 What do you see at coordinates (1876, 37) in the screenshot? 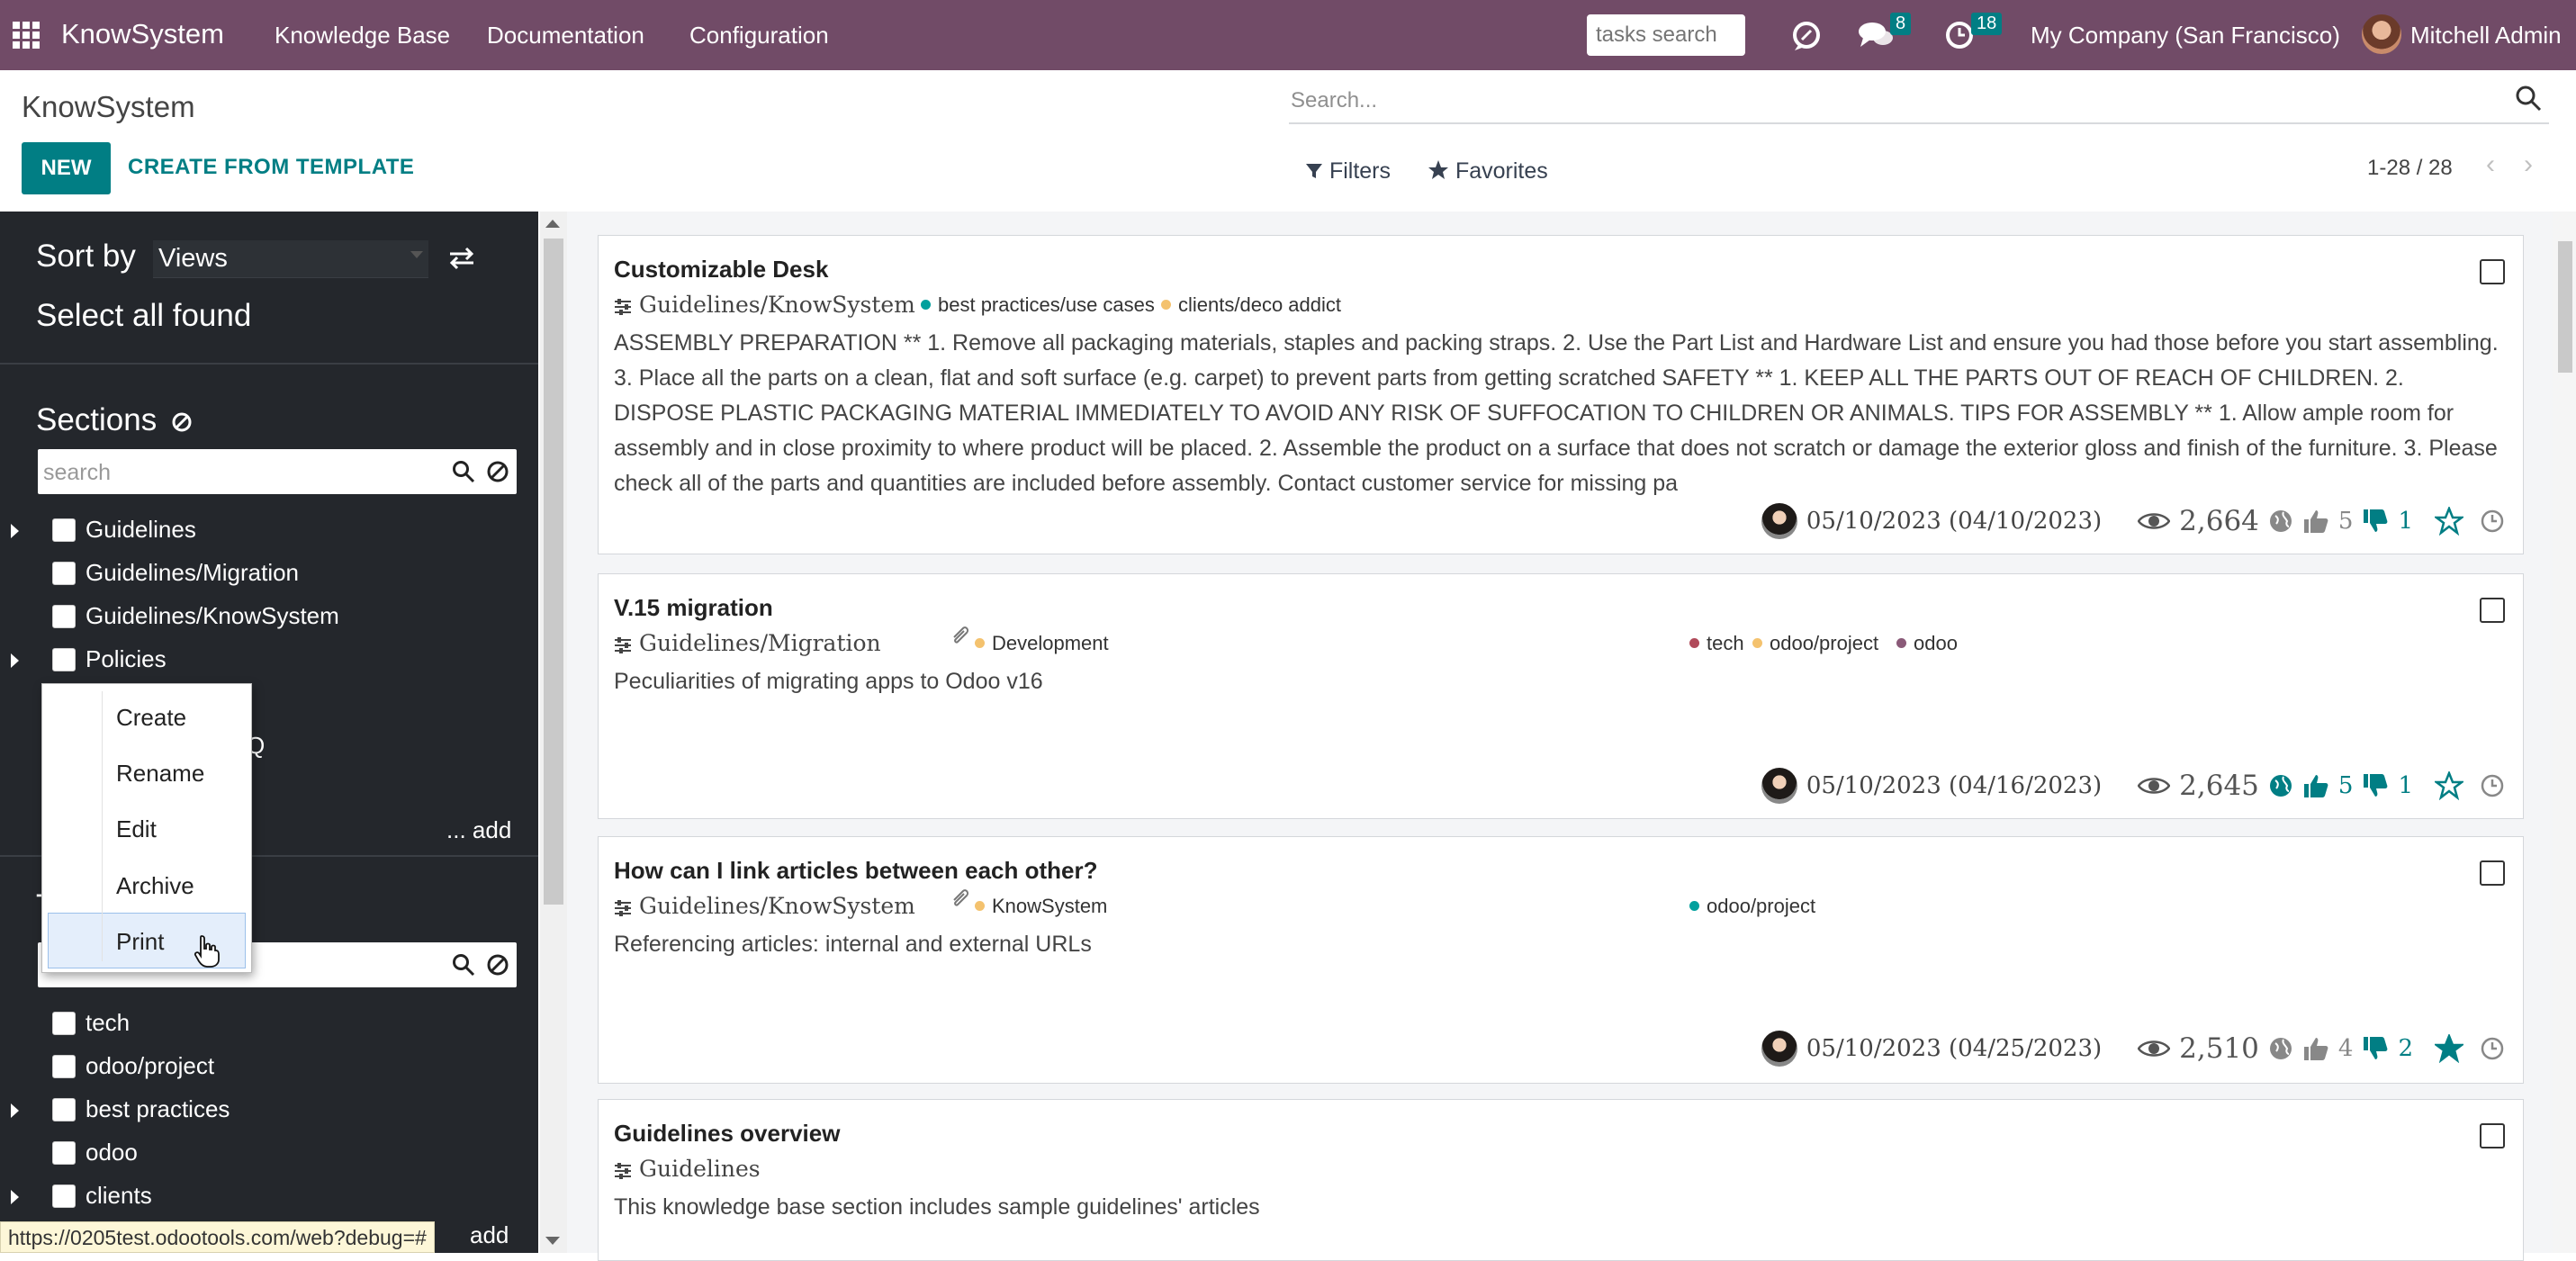
I see `messages-icon` at bounding box center [1876, 37].